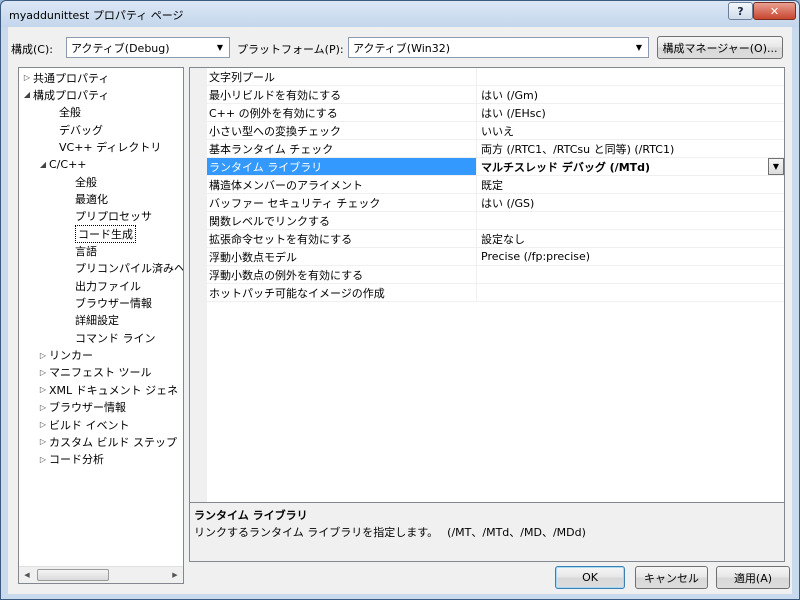 Image resolution: width=800 pixels, height=600 pixels. What do you see at coordinates (80, 251) in the screenshot?
I see `tree-item: 言語` at bounding box center [80, 251].